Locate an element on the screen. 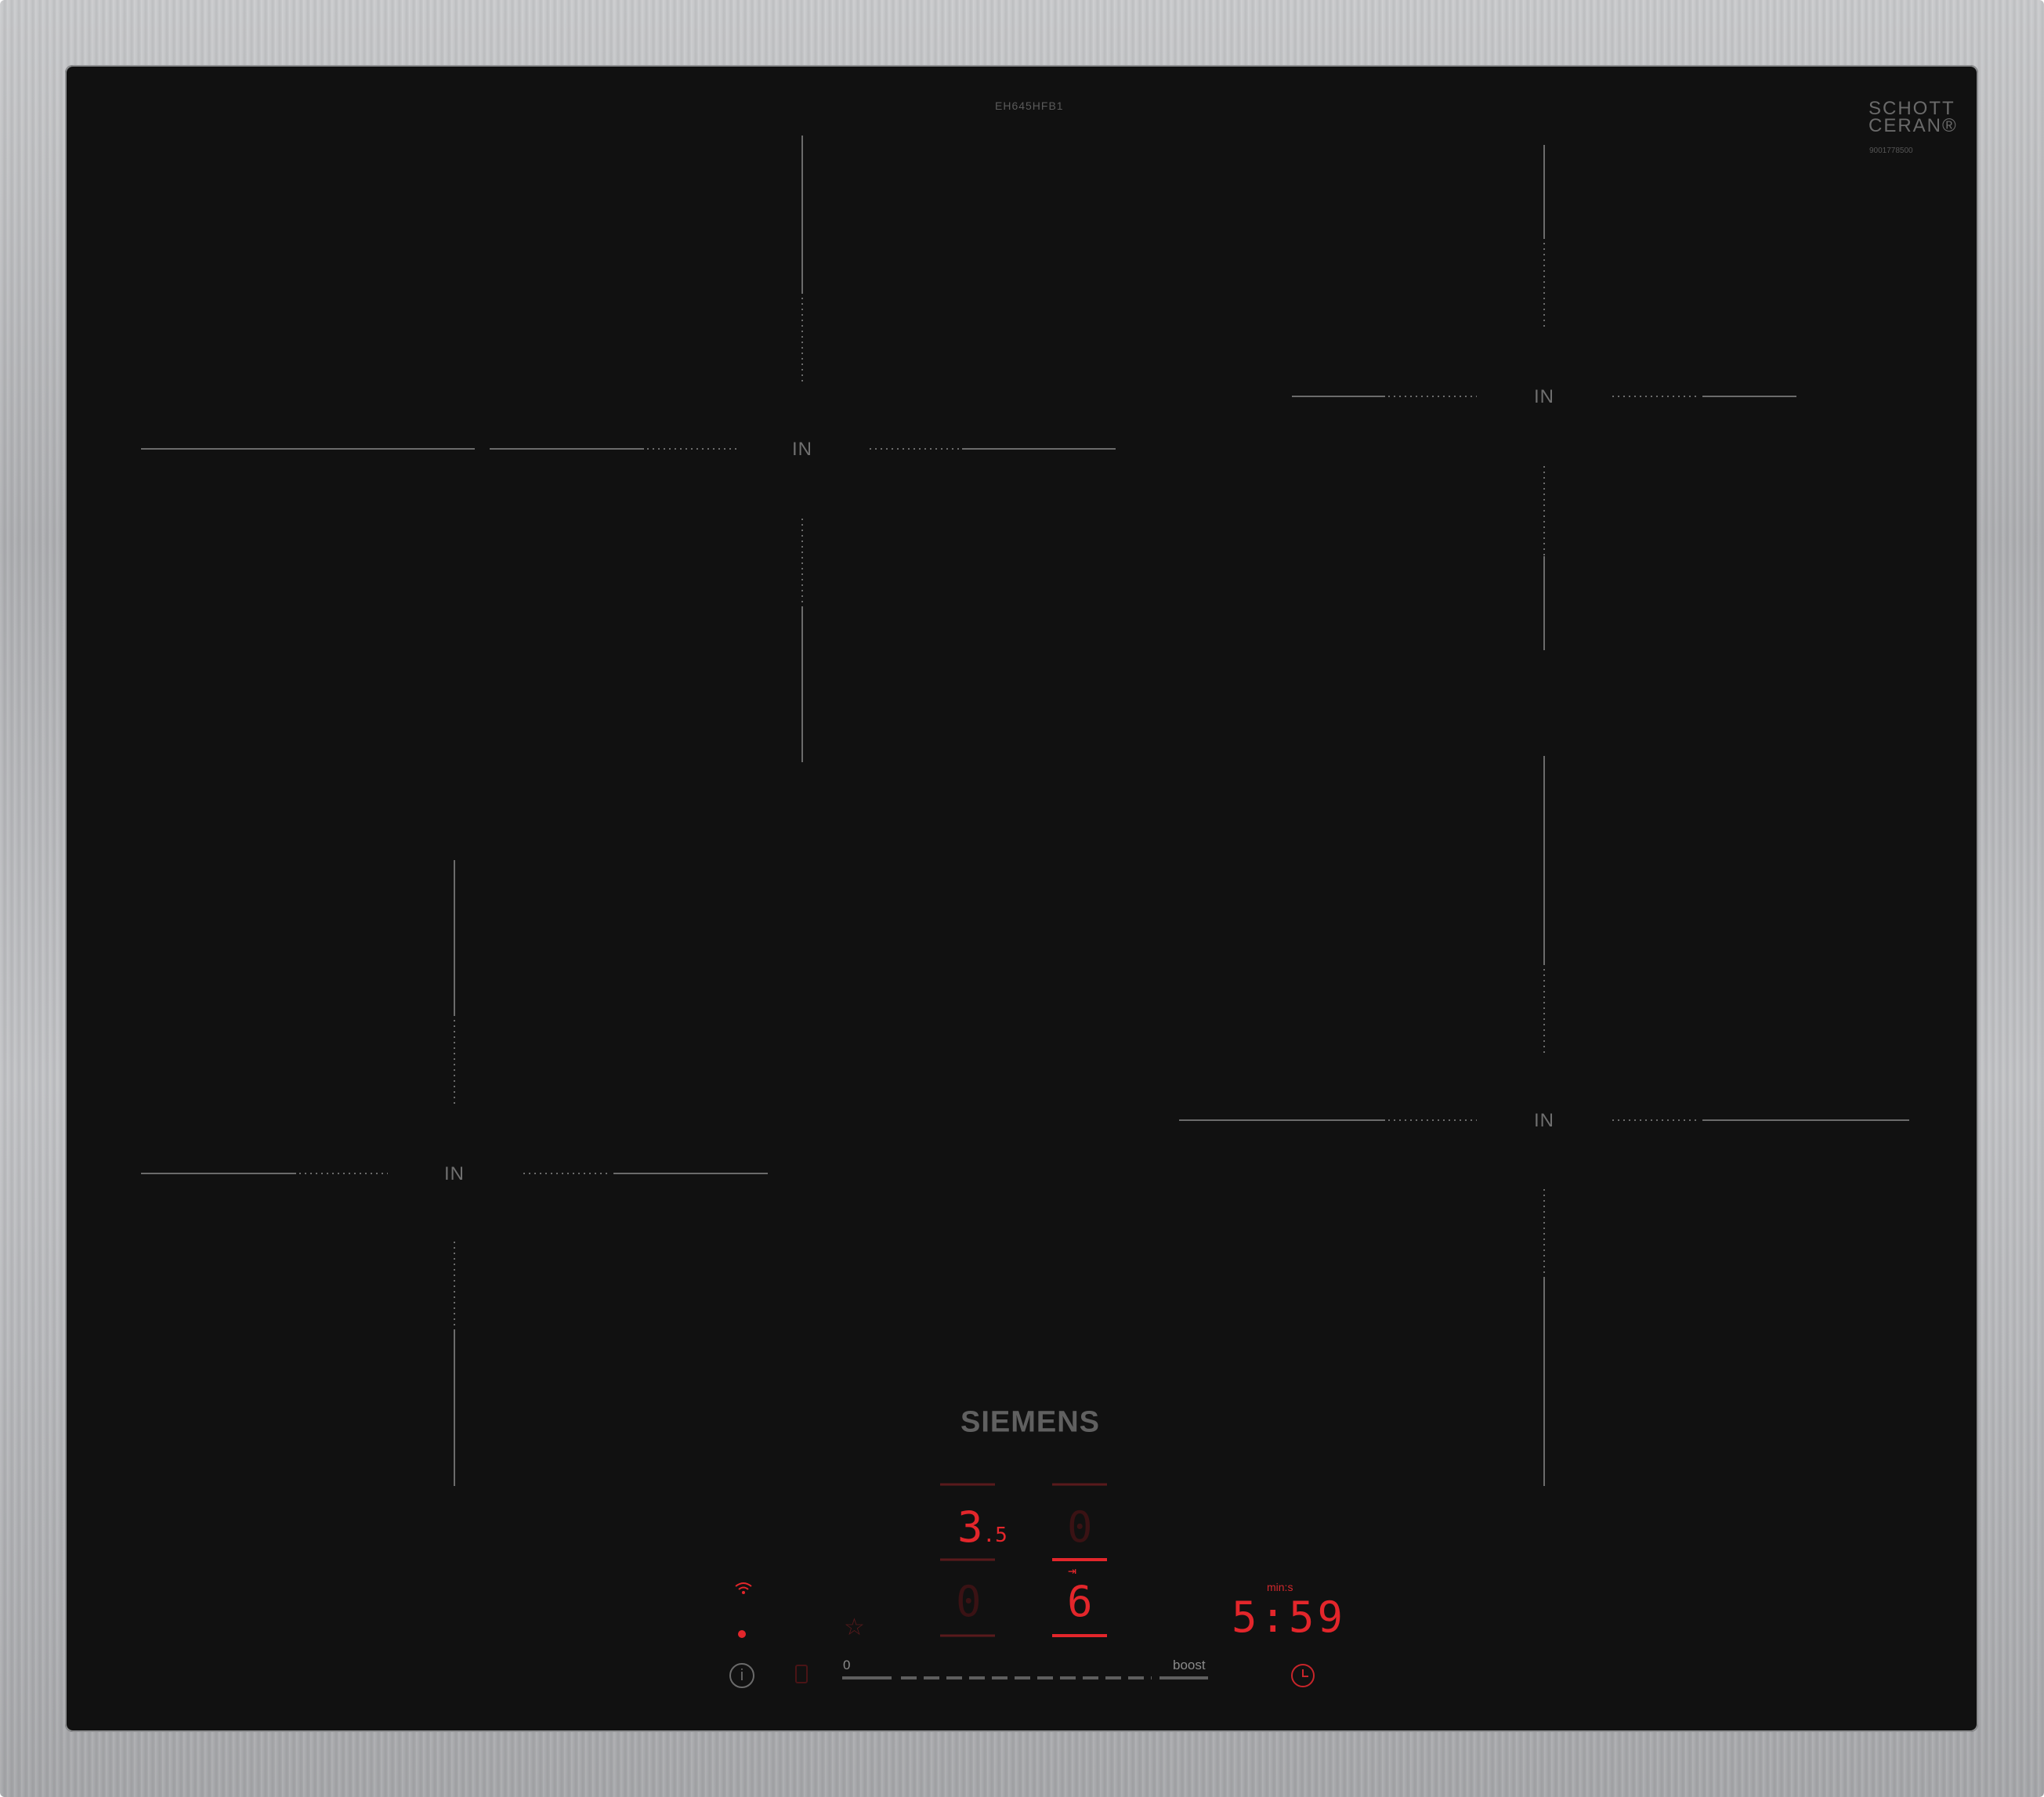  zone-rear-right-label: IN is located at coordinates (1544, 396).